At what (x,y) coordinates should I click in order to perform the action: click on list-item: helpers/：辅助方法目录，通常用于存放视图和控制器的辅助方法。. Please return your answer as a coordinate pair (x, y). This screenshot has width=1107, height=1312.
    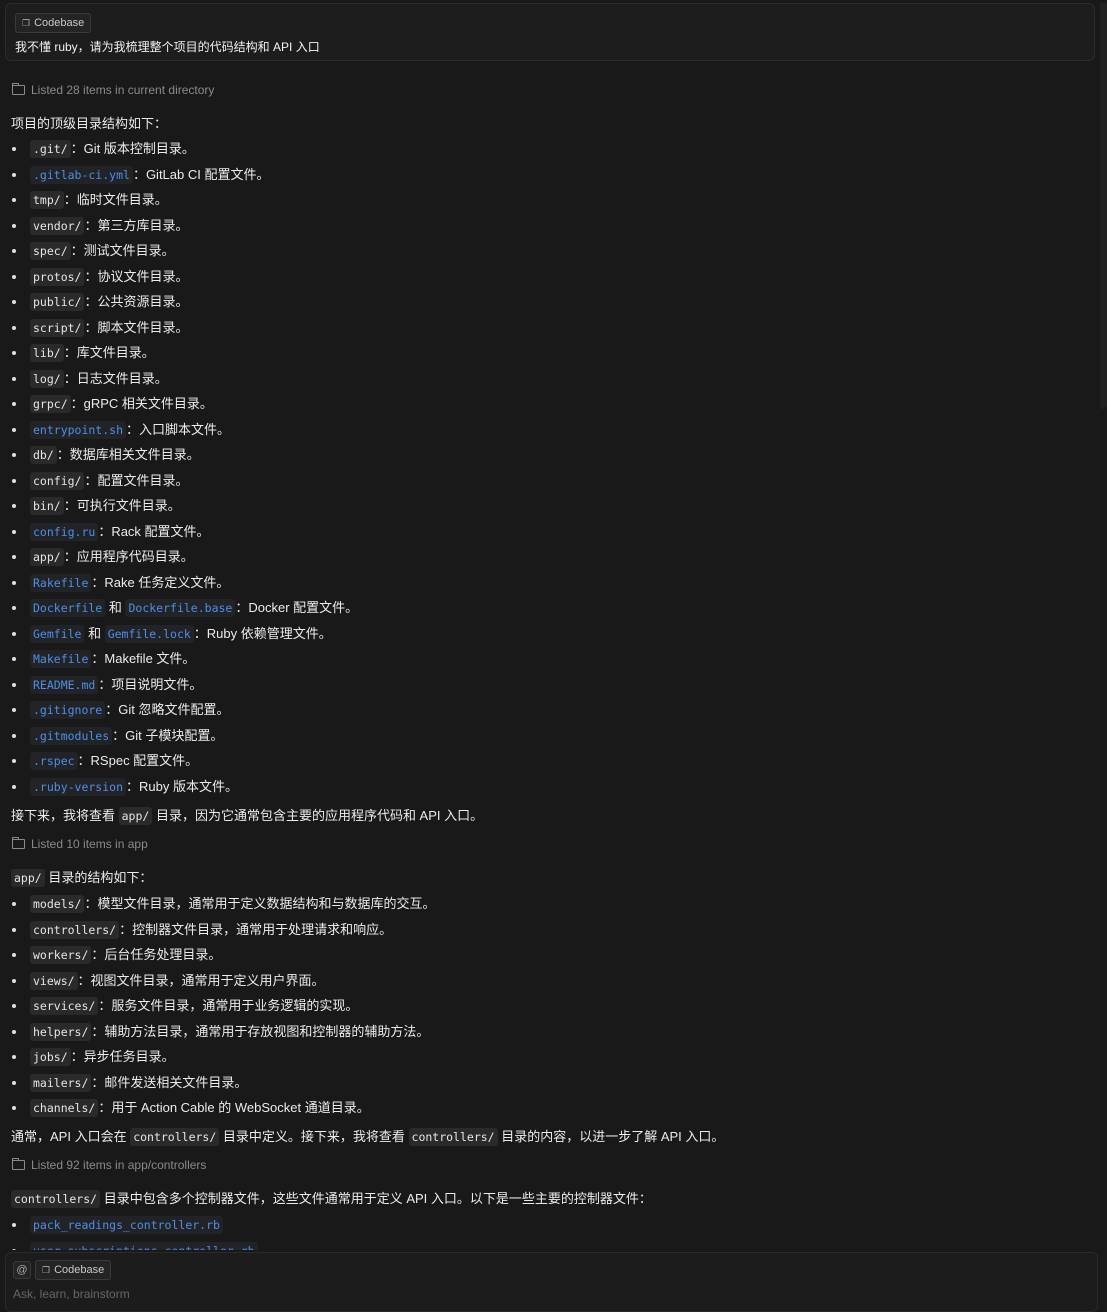
    Looking at the image, I should click on (217, 1032).